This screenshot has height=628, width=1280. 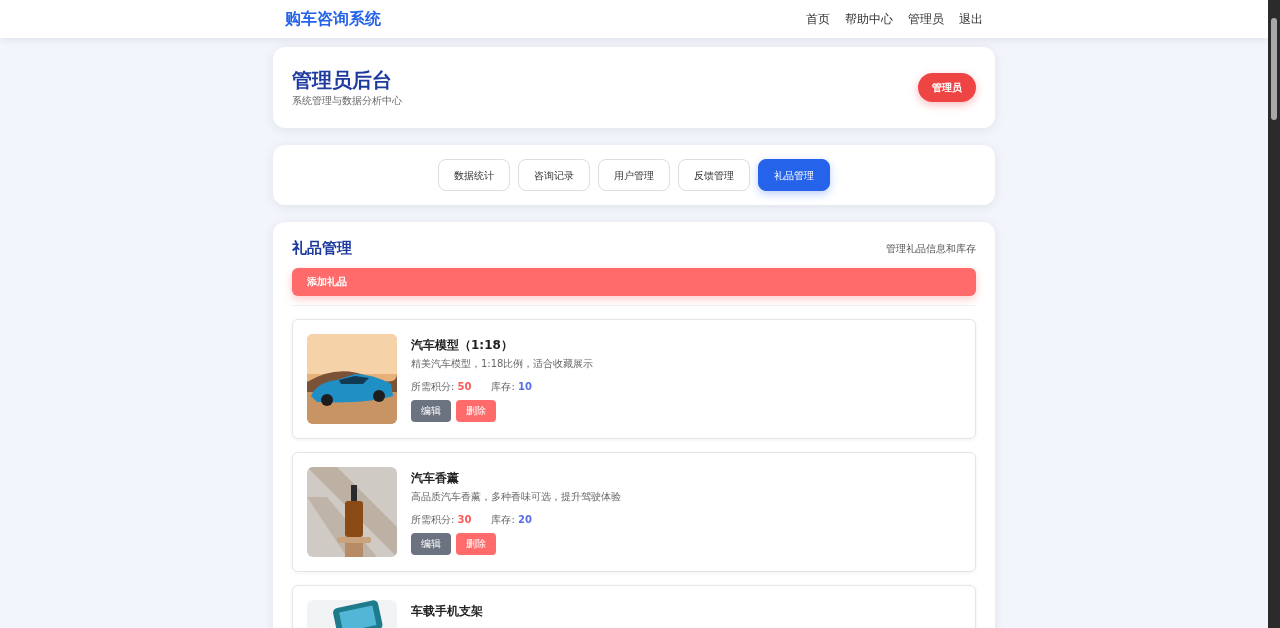 I want to click on brand-logo: 购车咨询系统, so click(x=333, y=19).